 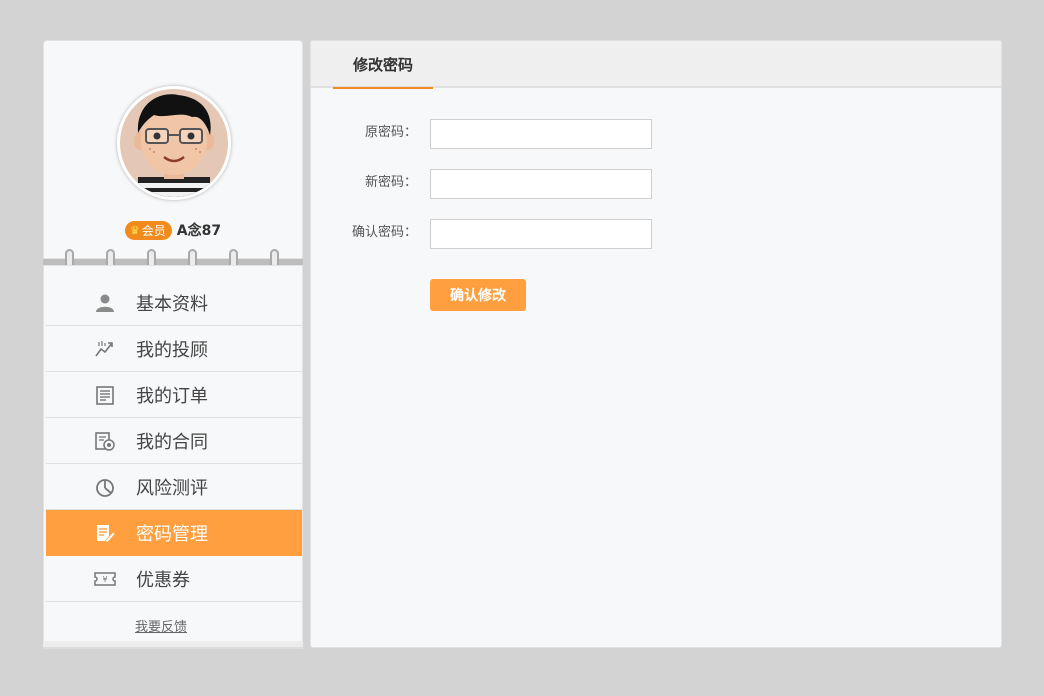 What do you see at coordinates (199, 231) in the screenshot?
I see `username: A念87` at bounding box center [199, 231].